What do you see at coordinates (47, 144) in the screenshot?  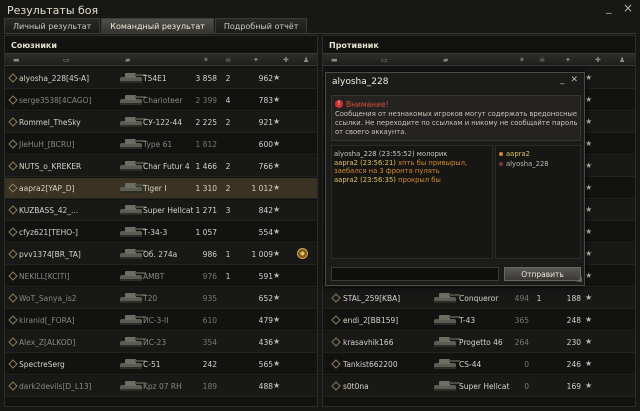 I see `player-name: JleHuH_[BCRU]` at bounding box center [47, 144].